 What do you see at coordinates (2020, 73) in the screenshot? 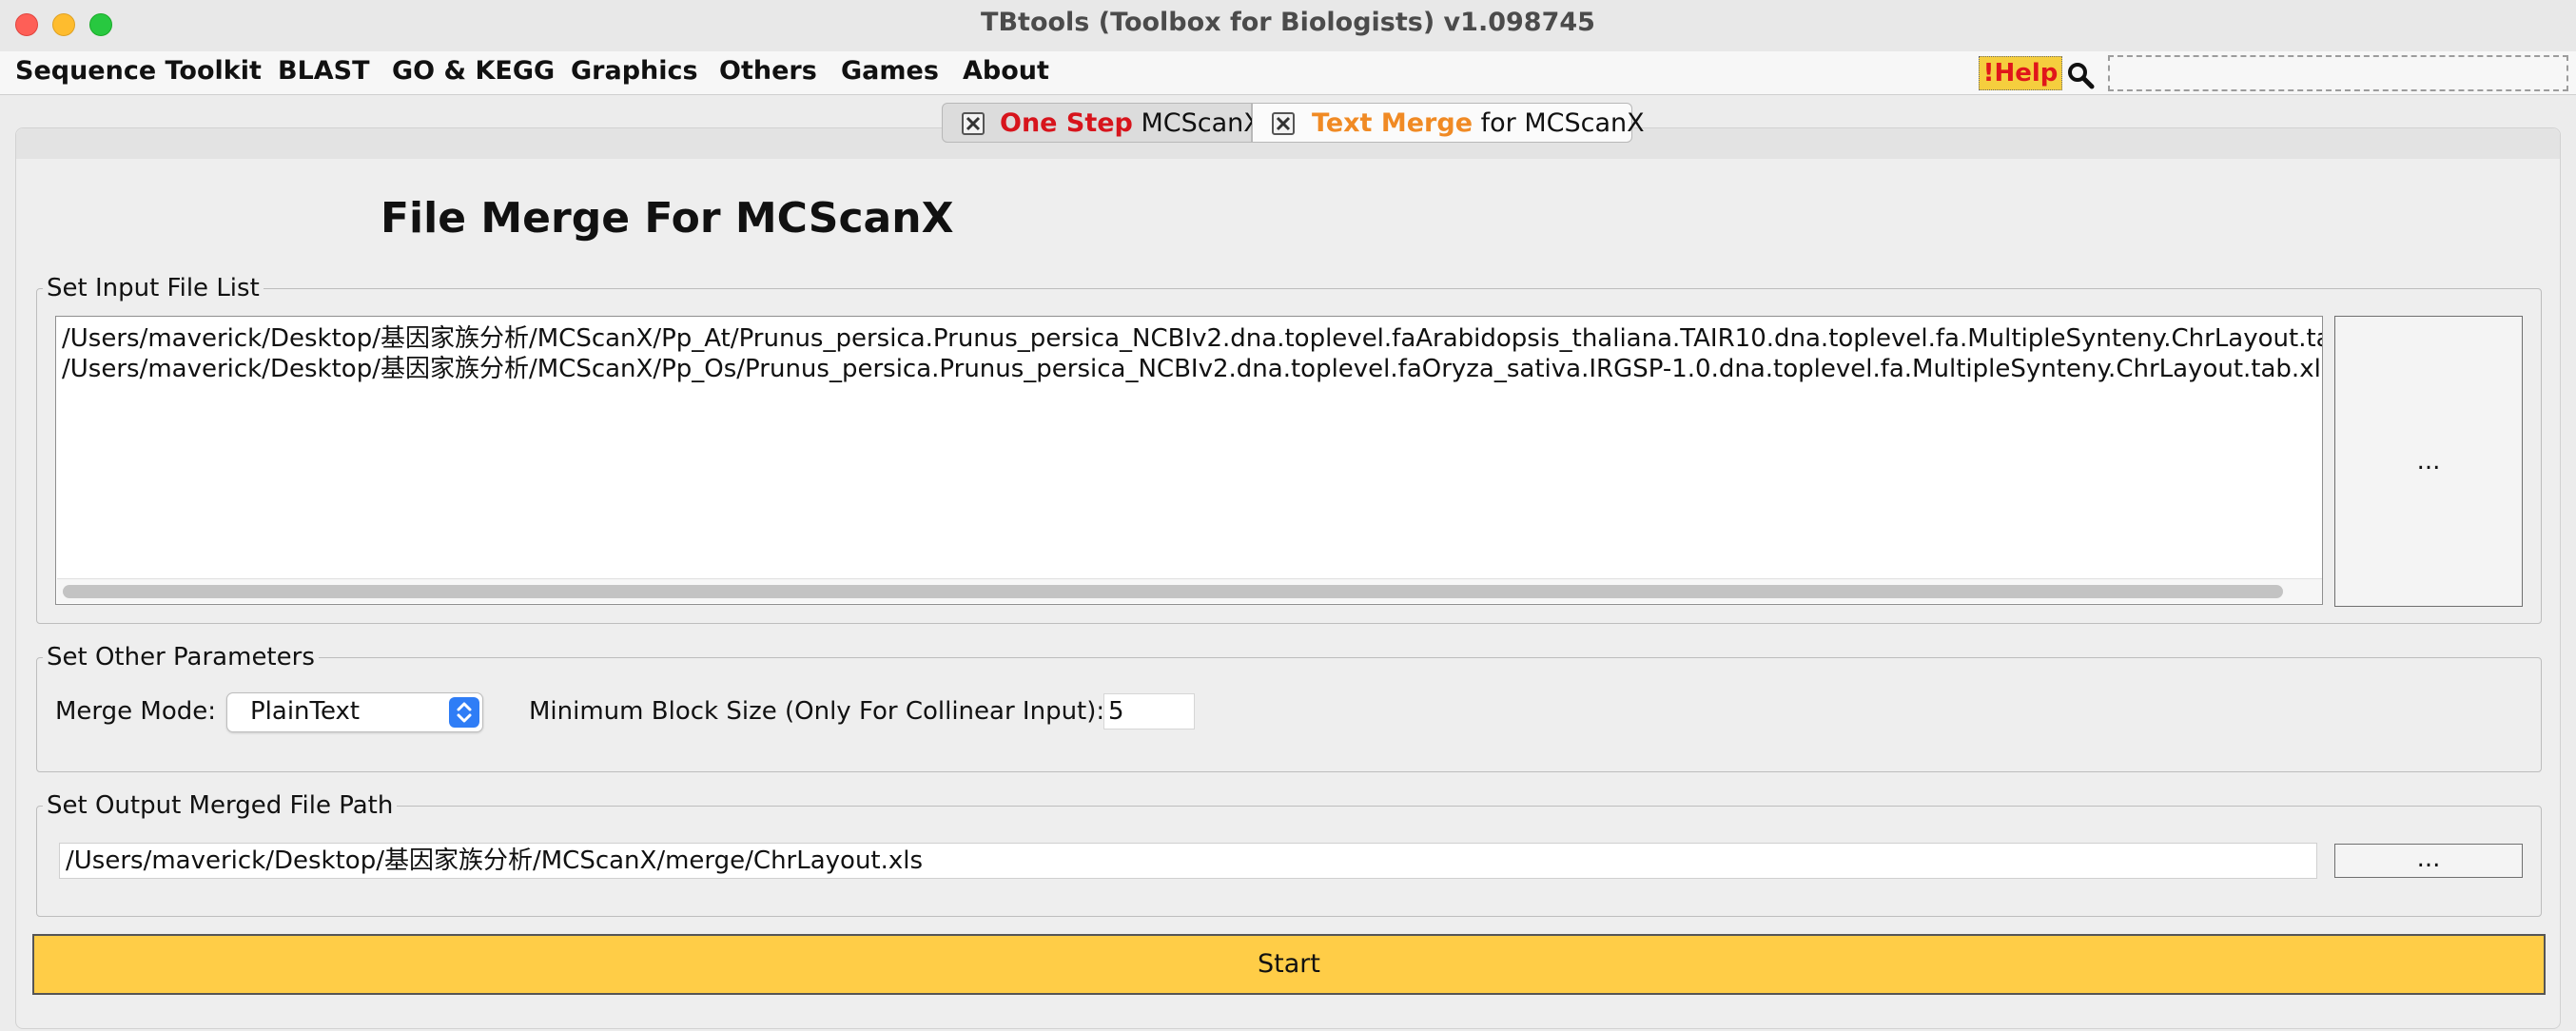
I see `help-button: !Help` at bounding box center [2020, 73].